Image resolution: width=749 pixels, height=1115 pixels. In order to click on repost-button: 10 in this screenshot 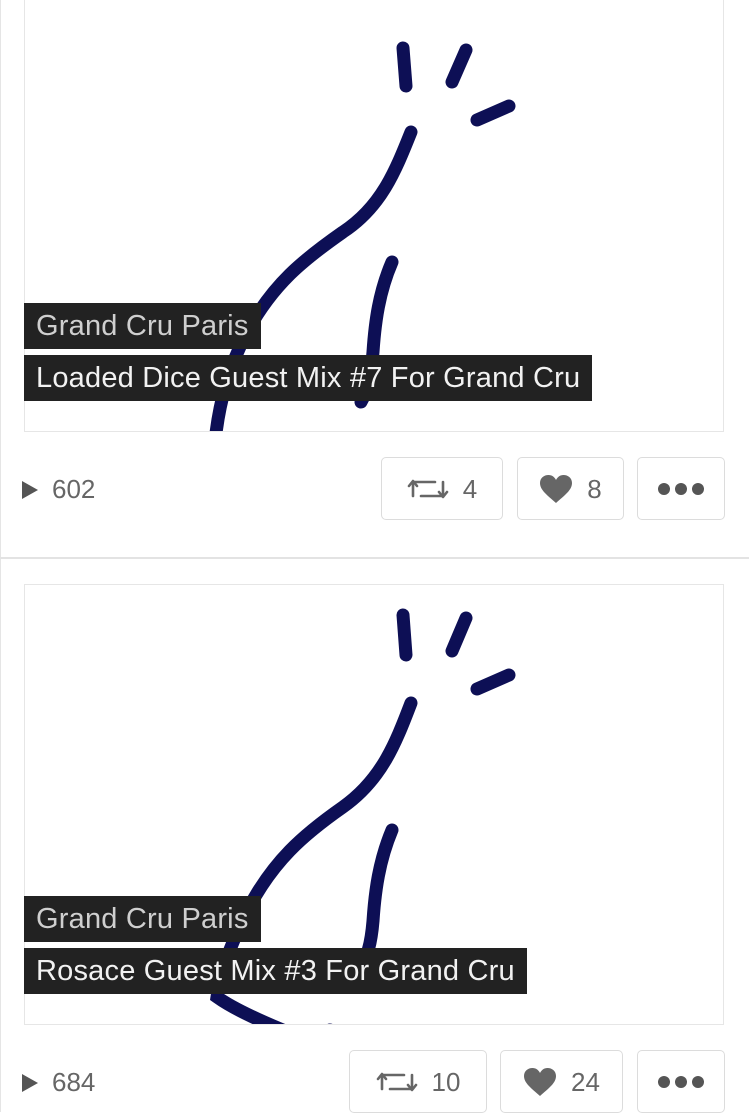, I will do `click(418, 1081)`.